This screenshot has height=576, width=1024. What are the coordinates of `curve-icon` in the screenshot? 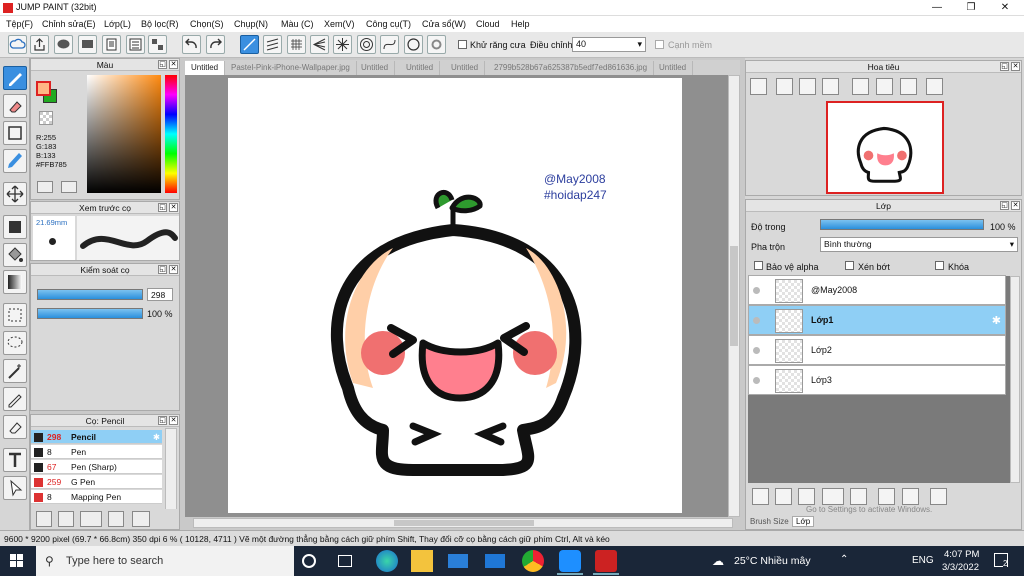 It's located at (389, 44).